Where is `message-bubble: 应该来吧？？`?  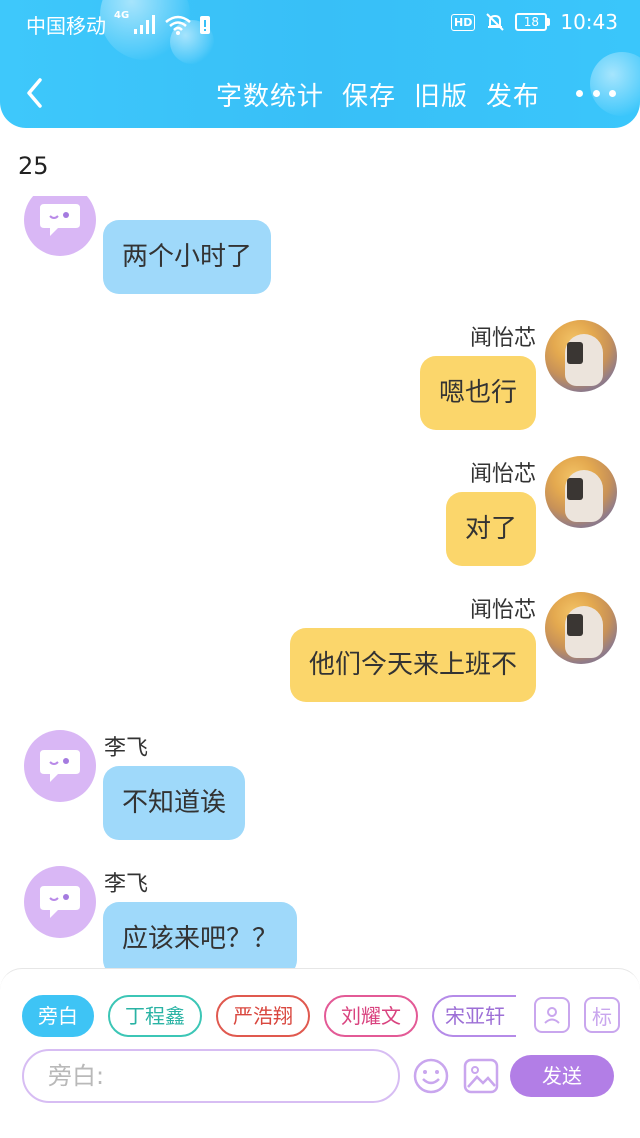
message-bubble: 应该来吧？？ is located at coordinates (200, 935).